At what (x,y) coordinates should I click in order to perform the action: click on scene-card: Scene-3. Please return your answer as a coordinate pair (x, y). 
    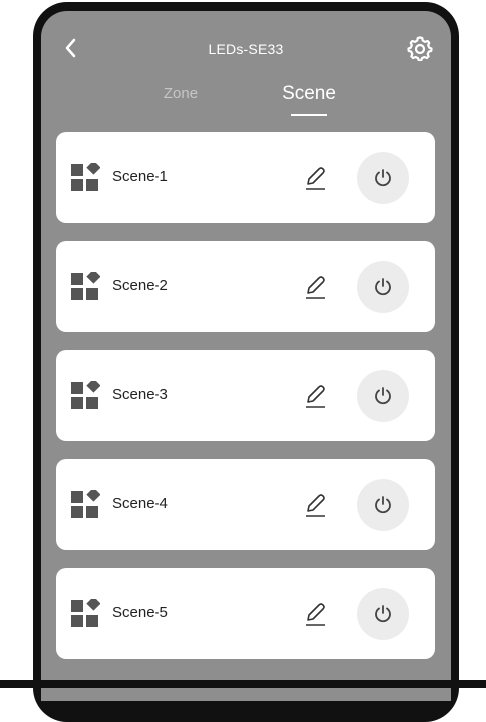
    Looking at the image, I should click on (245, 395).